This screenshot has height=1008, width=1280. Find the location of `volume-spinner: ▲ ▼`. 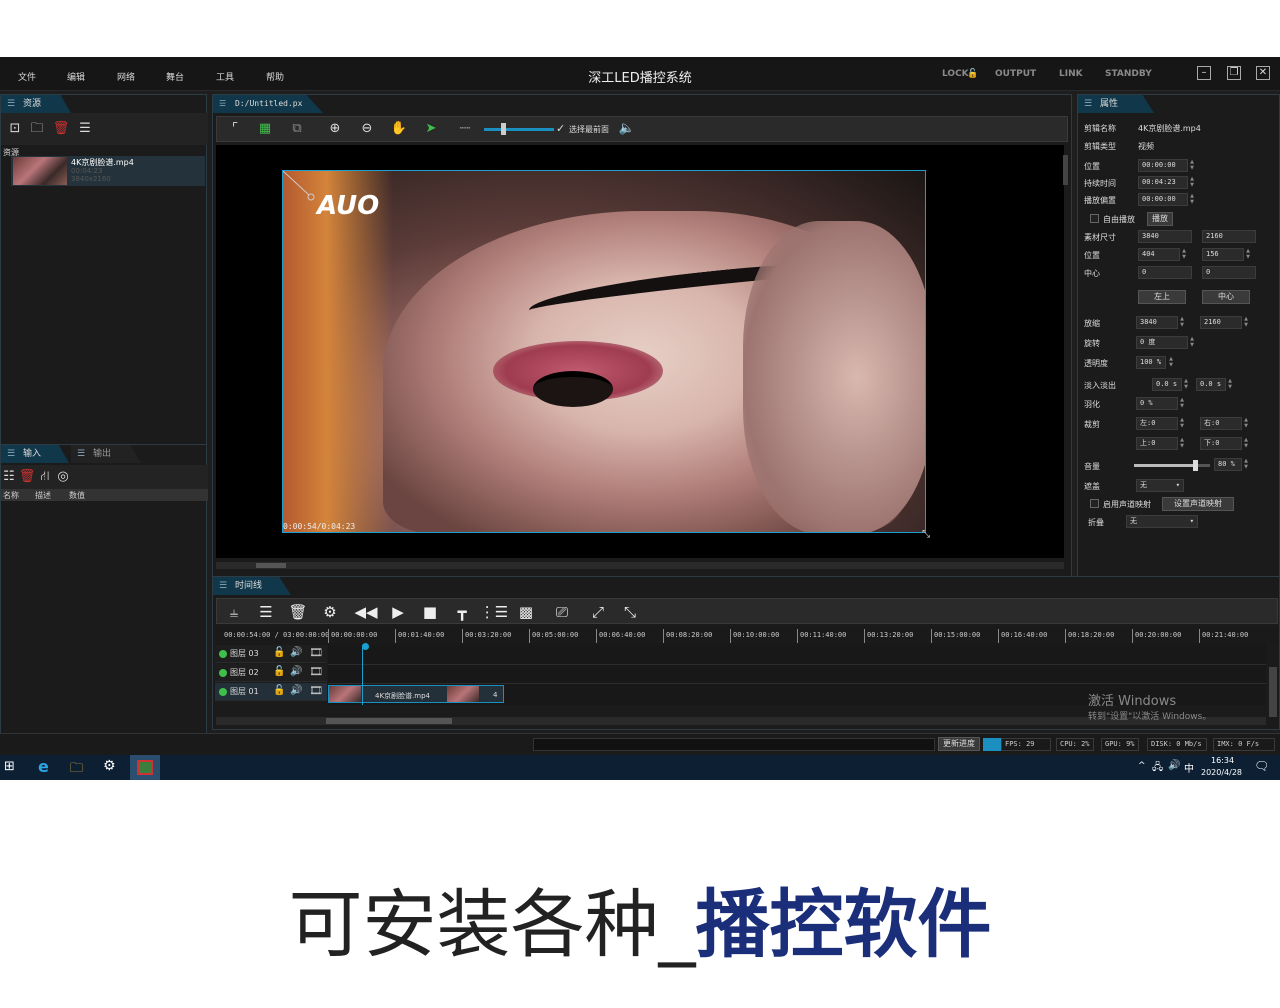

volume-spinner: ▲ ▼ is located at coordinates (1246, 464).